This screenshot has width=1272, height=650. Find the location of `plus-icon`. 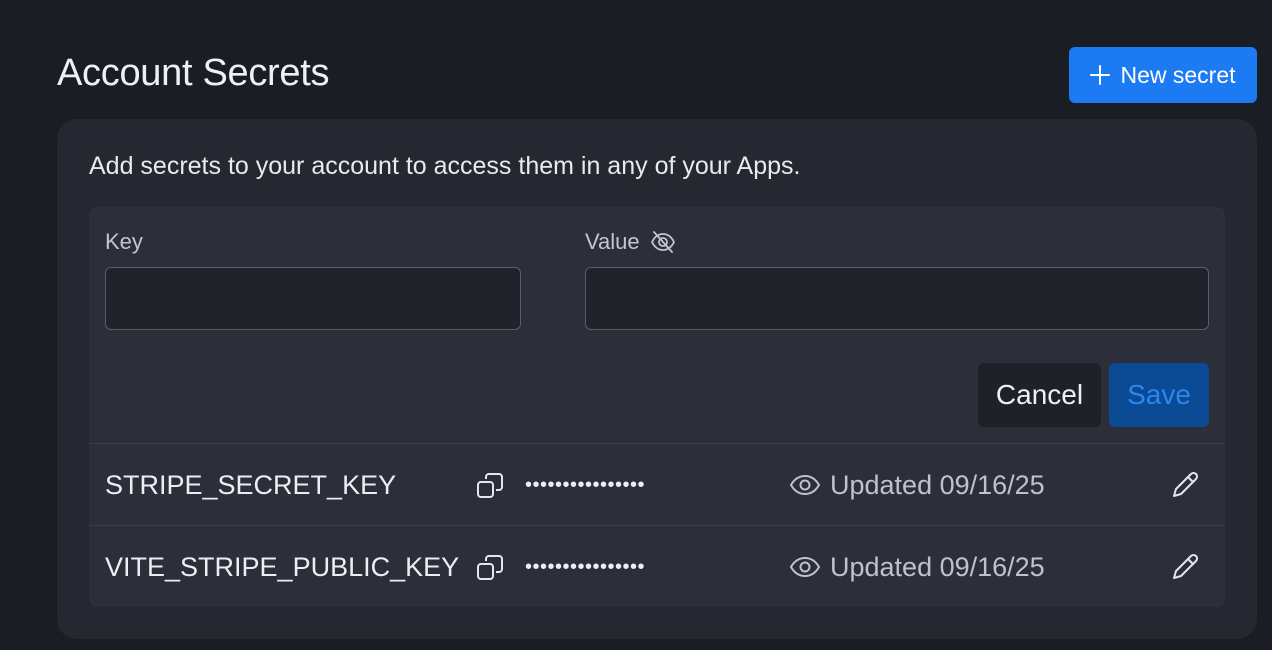

plus-icon is located at coordinates (1100, 75).